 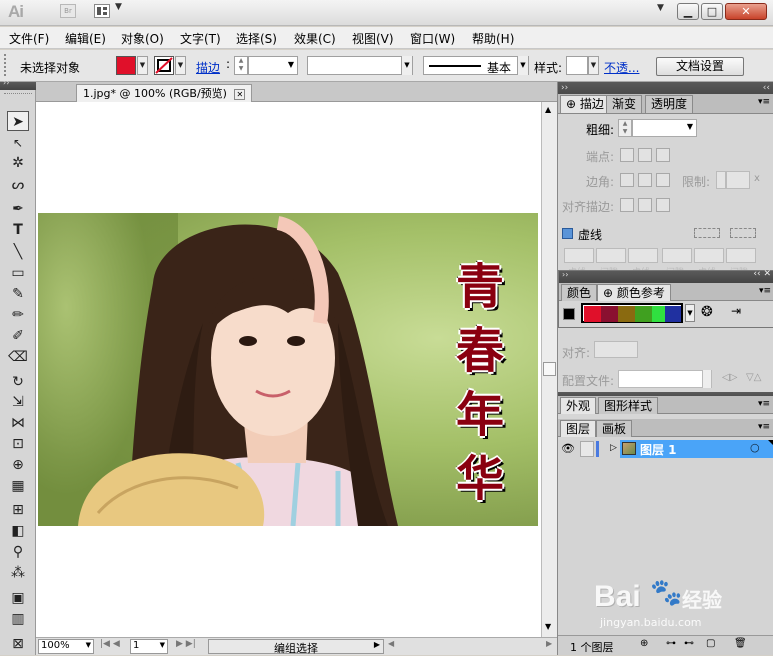 What do you see at coordinates (18, 402) in the screenshot?
I see `scale-tool-icon: ⇲` at bounding box center [18, 402].